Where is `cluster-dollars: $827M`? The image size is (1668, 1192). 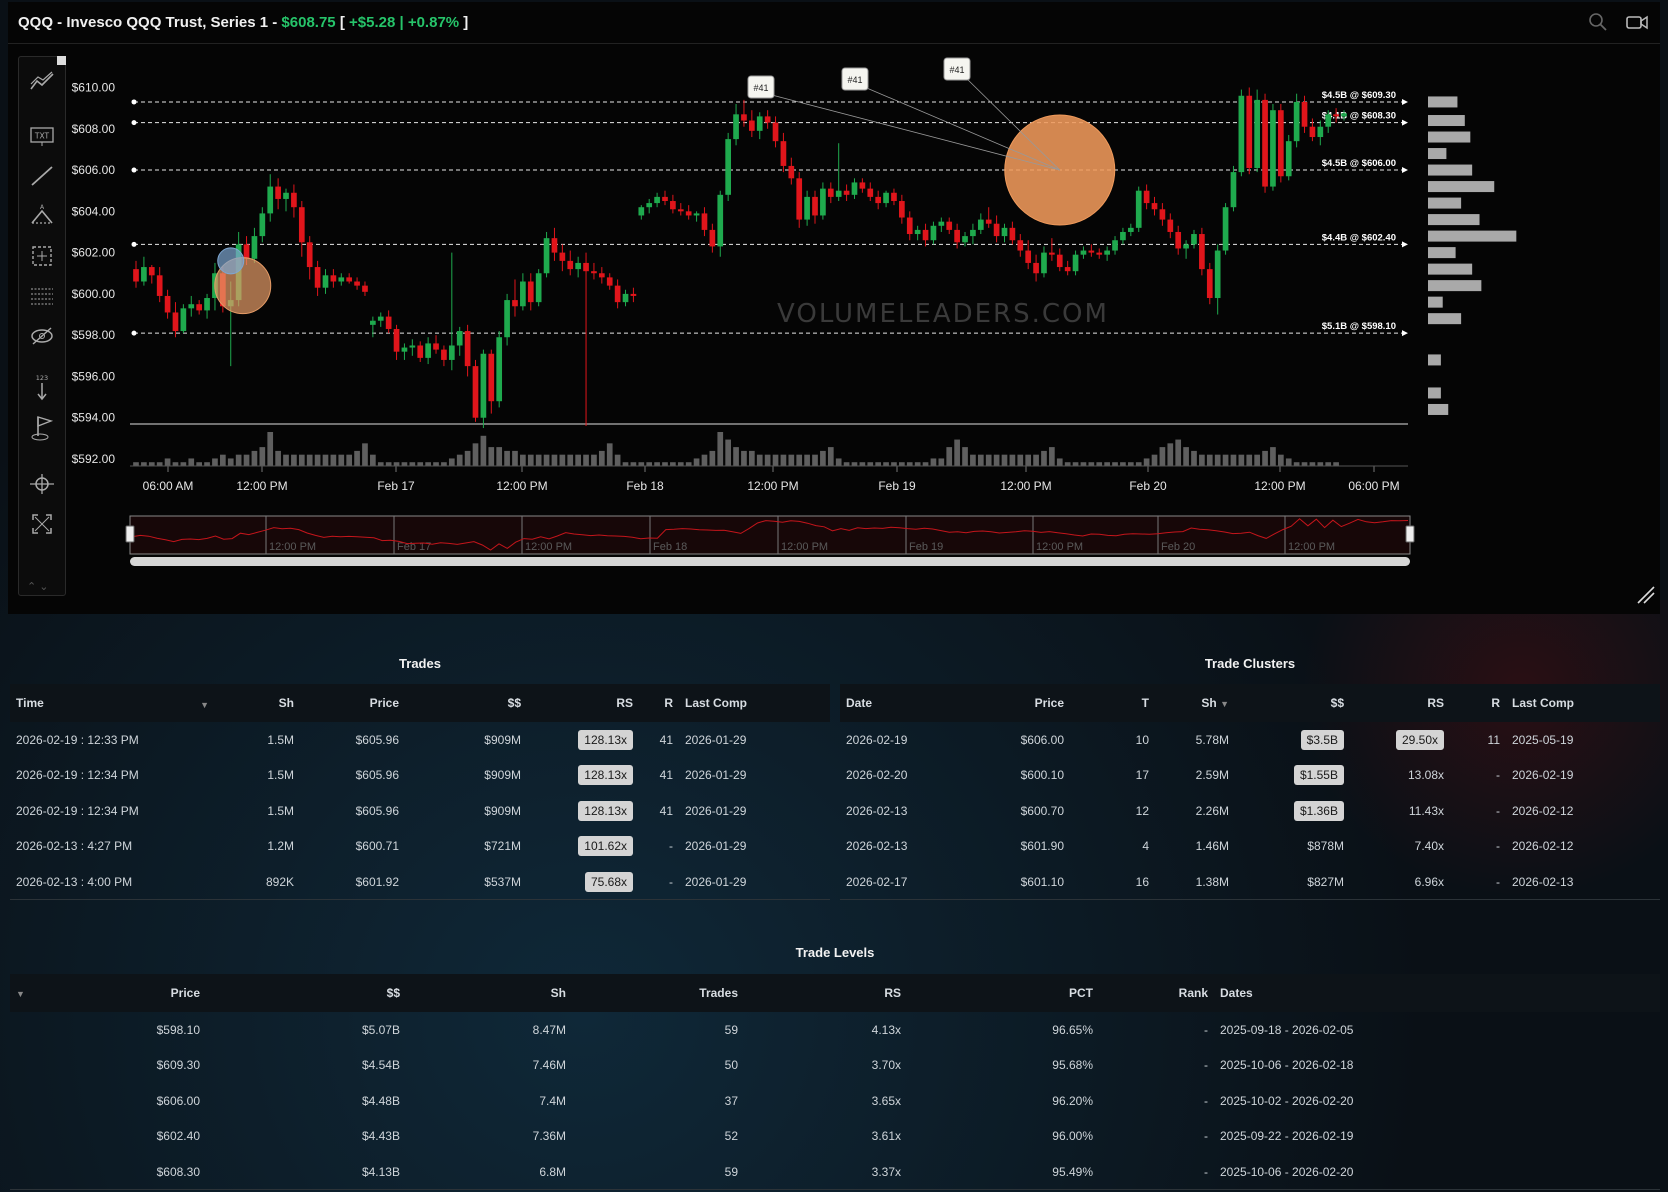 cluster-dollars: $827M is located at coordinates (1325, 881).